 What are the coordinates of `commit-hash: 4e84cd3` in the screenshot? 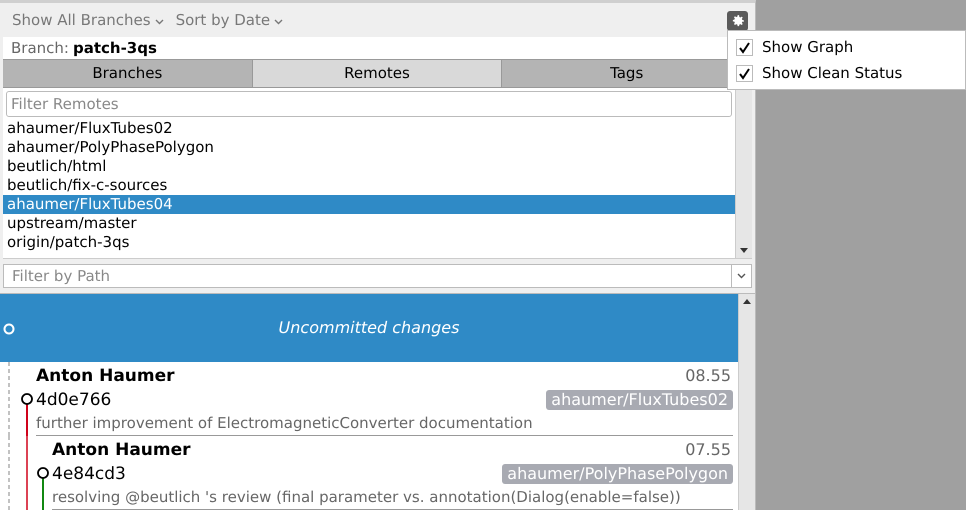 It's located at (89, 473).